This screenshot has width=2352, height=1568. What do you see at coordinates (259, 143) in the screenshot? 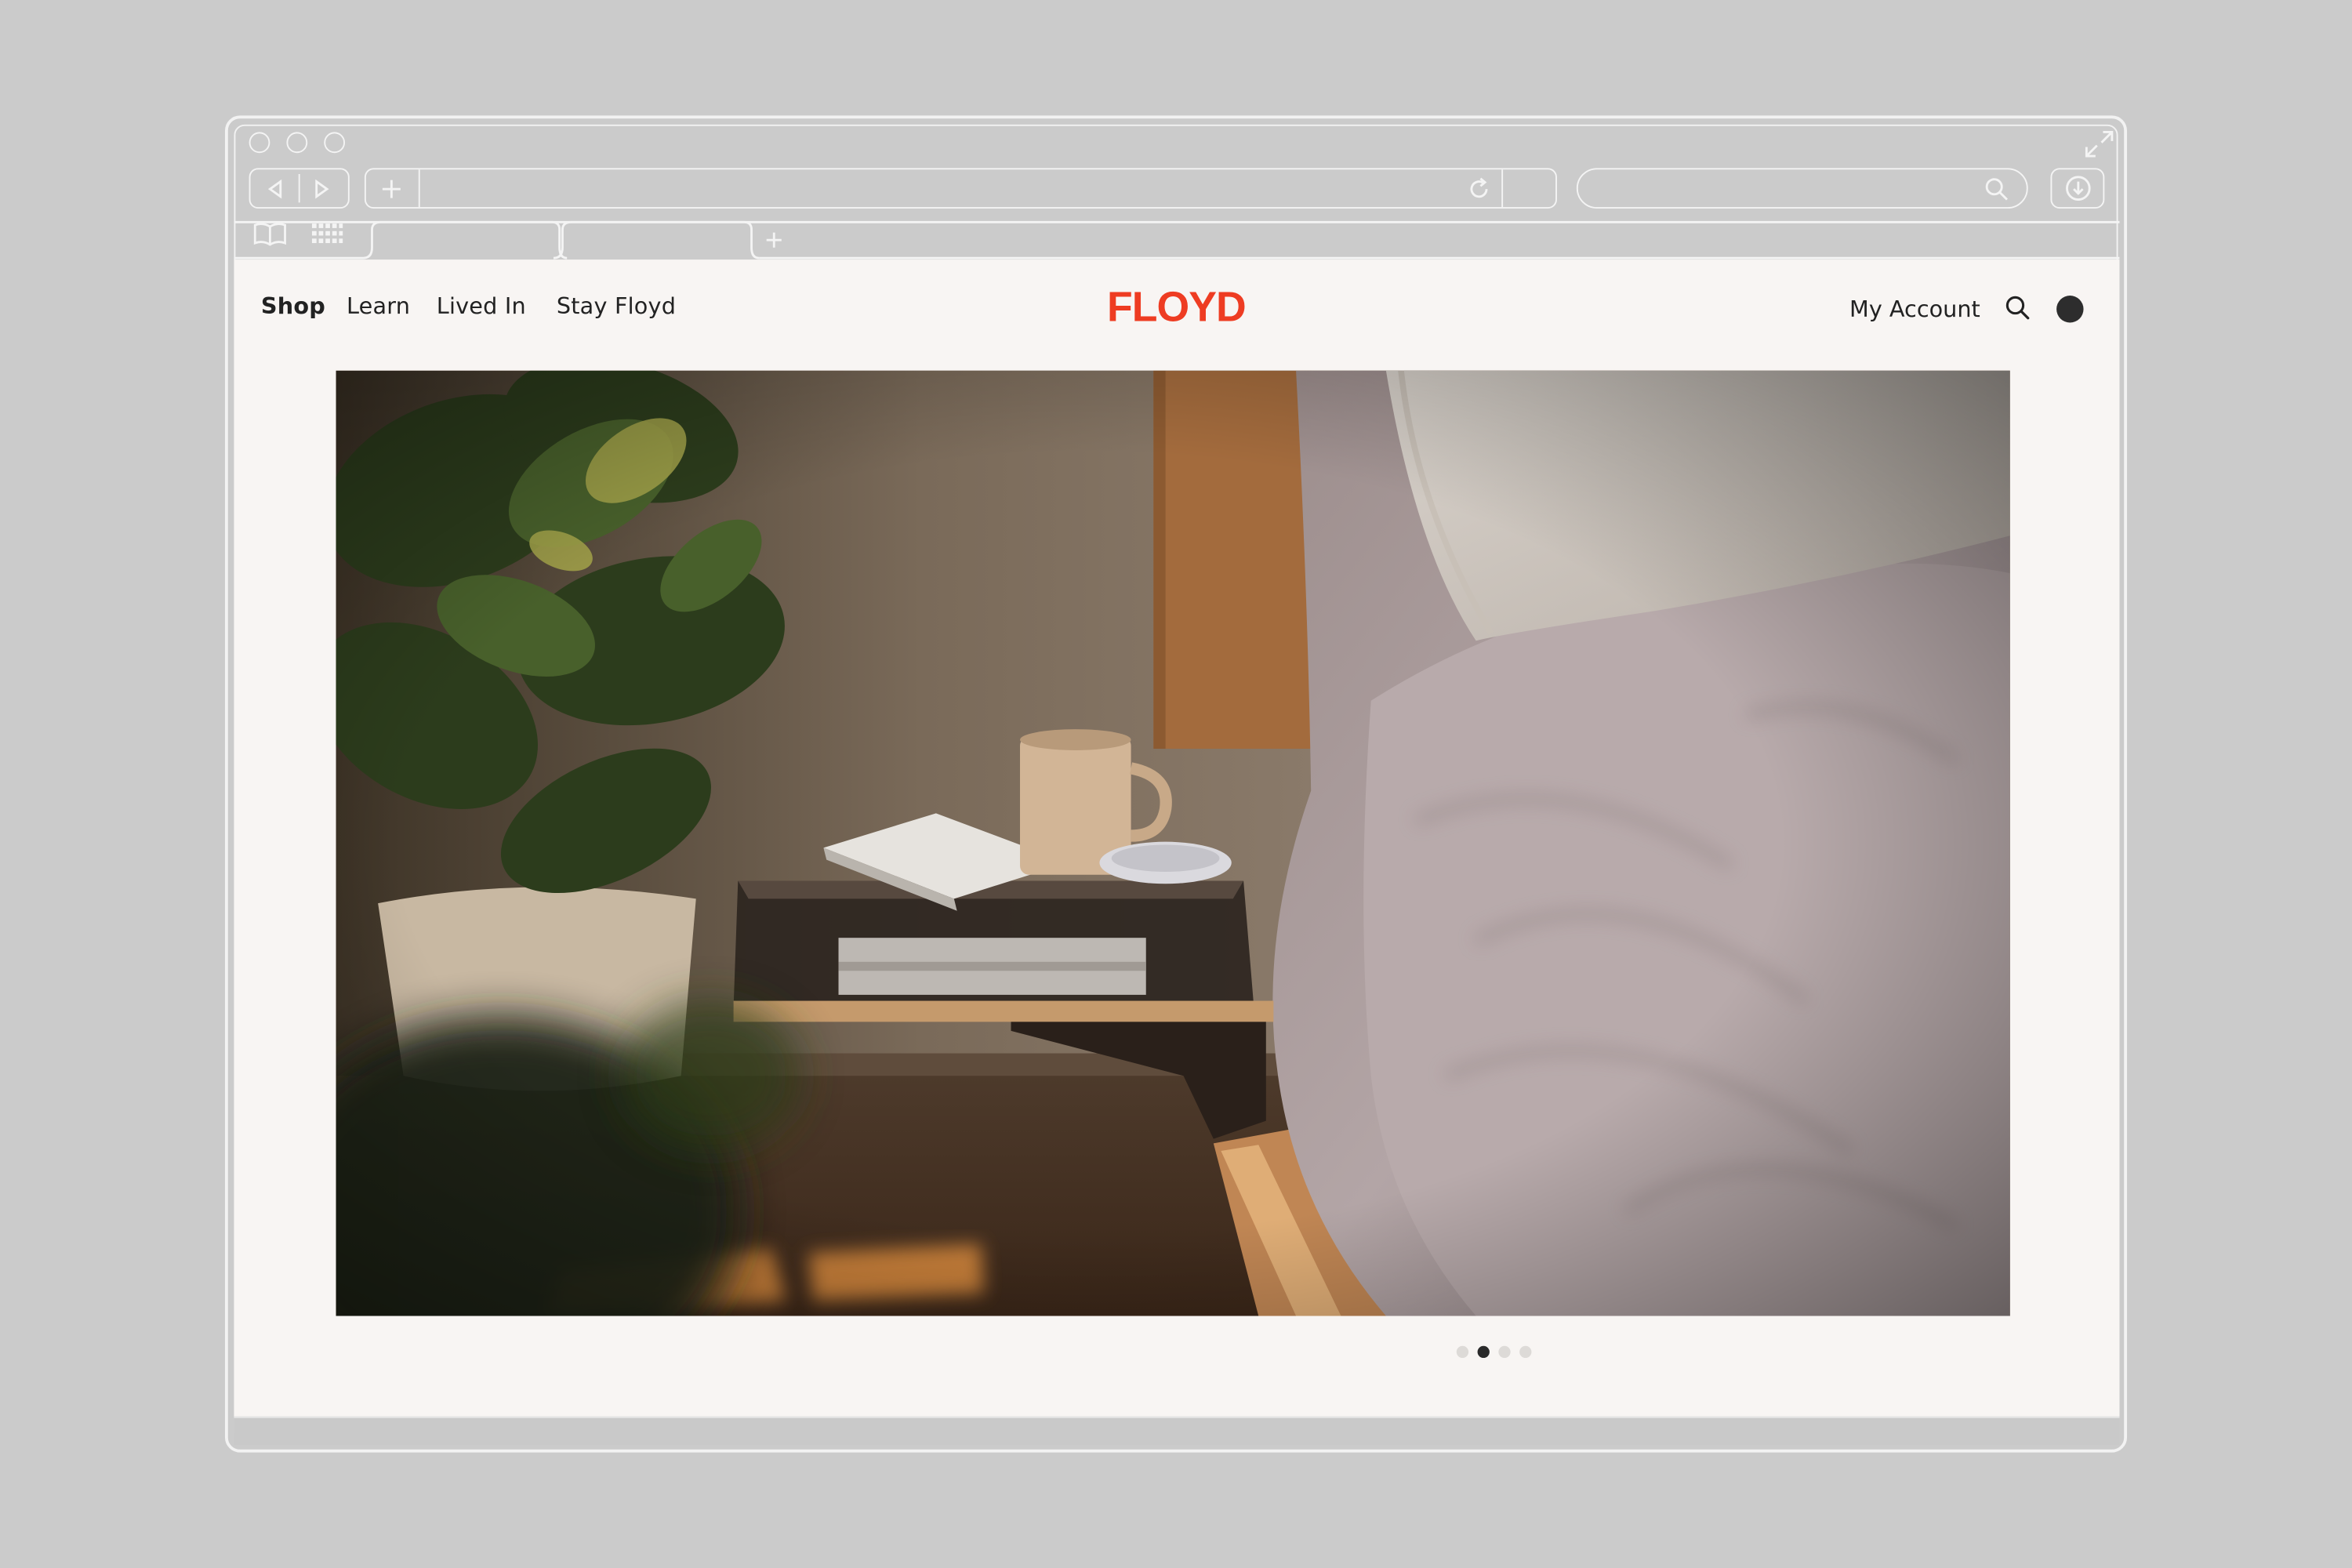
I see `close-window-button` at bounding box center [259, 143].